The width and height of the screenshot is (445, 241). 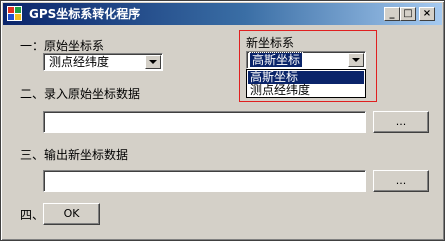 I want to click on maximize-button: □, so click(x=408, y=14).